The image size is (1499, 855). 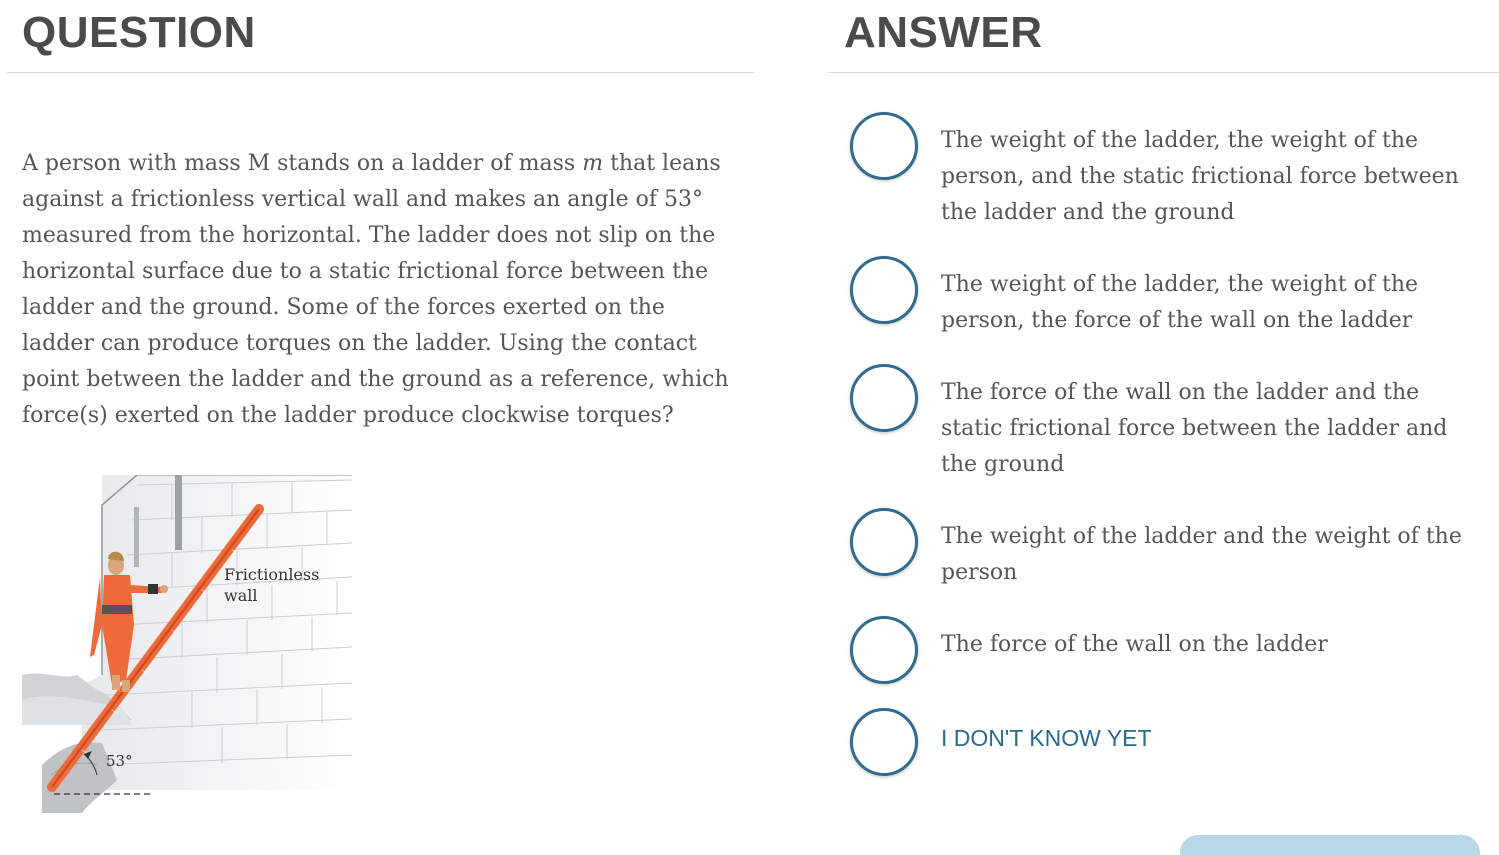 What do you see at coordinates (1211, 645) in the screenshot?
I see `answer-option-label: The force of the wall on the ladder` at bounding box center [1211, 645].